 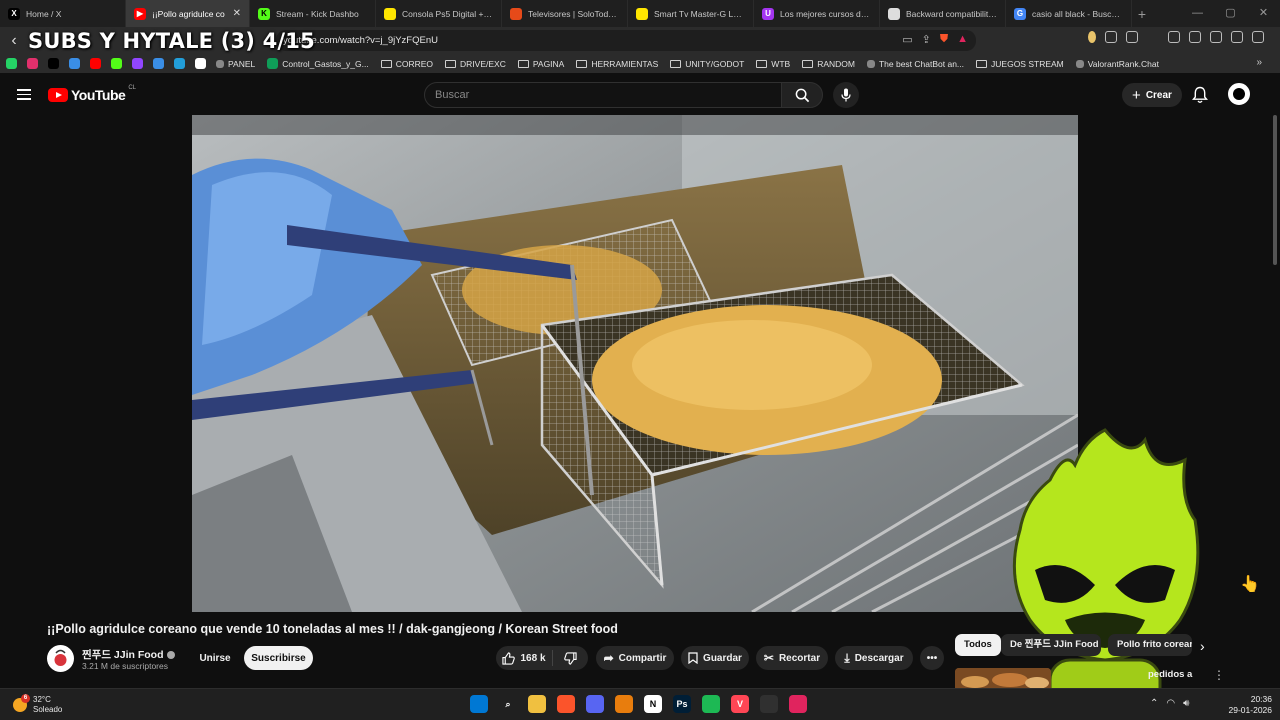 What do you see at coordinates (570, 658) in the screenshot?
I see `dislike-button` at bounding box center [570, 658].